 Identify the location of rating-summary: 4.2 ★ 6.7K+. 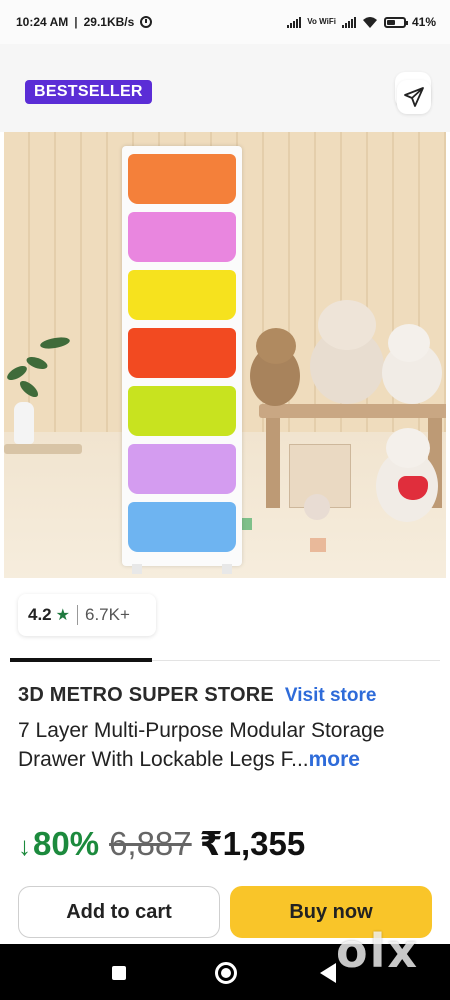
(87, 615).